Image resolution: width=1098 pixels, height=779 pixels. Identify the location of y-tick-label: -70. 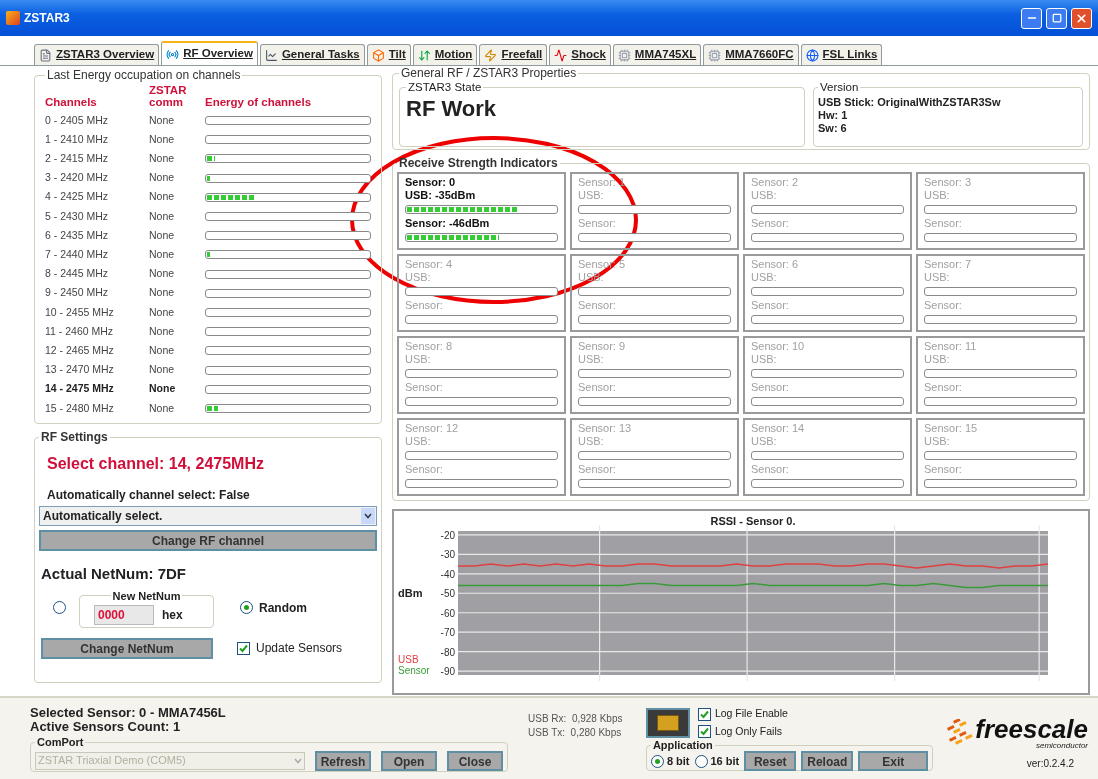
(447, 633).